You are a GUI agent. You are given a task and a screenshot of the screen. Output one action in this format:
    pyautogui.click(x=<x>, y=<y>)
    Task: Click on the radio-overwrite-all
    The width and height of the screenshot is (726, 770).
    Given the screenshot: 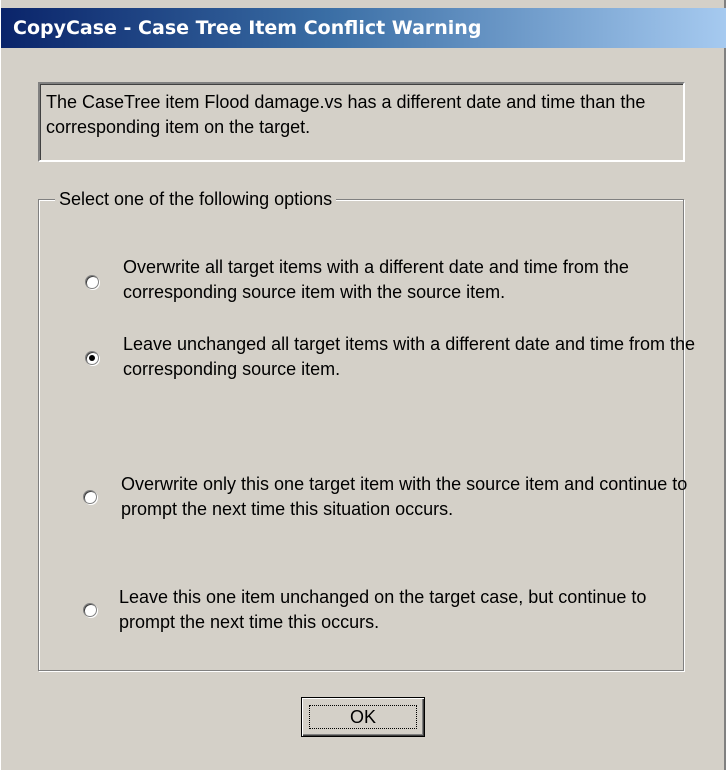 What is the action you would take?
    pyautogui.click(x=92, y=282)
    